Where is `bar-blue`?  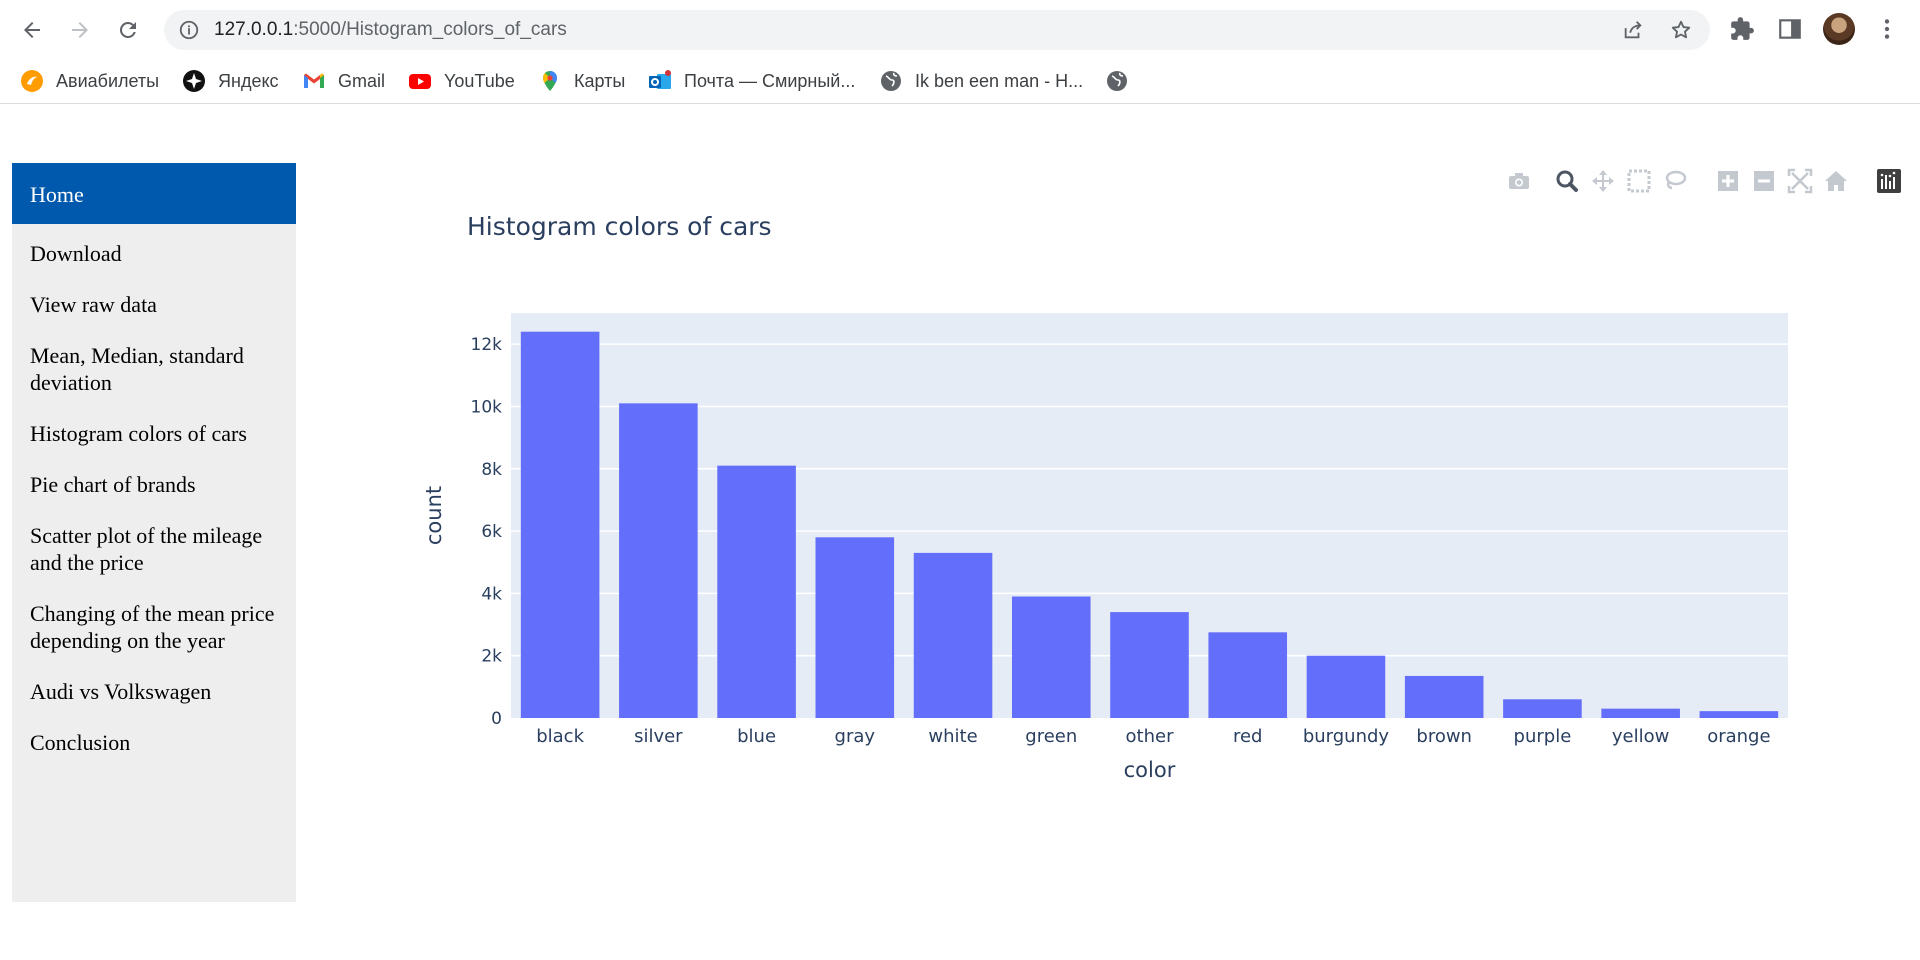 bar-blue is located at coordinates (756, 591).